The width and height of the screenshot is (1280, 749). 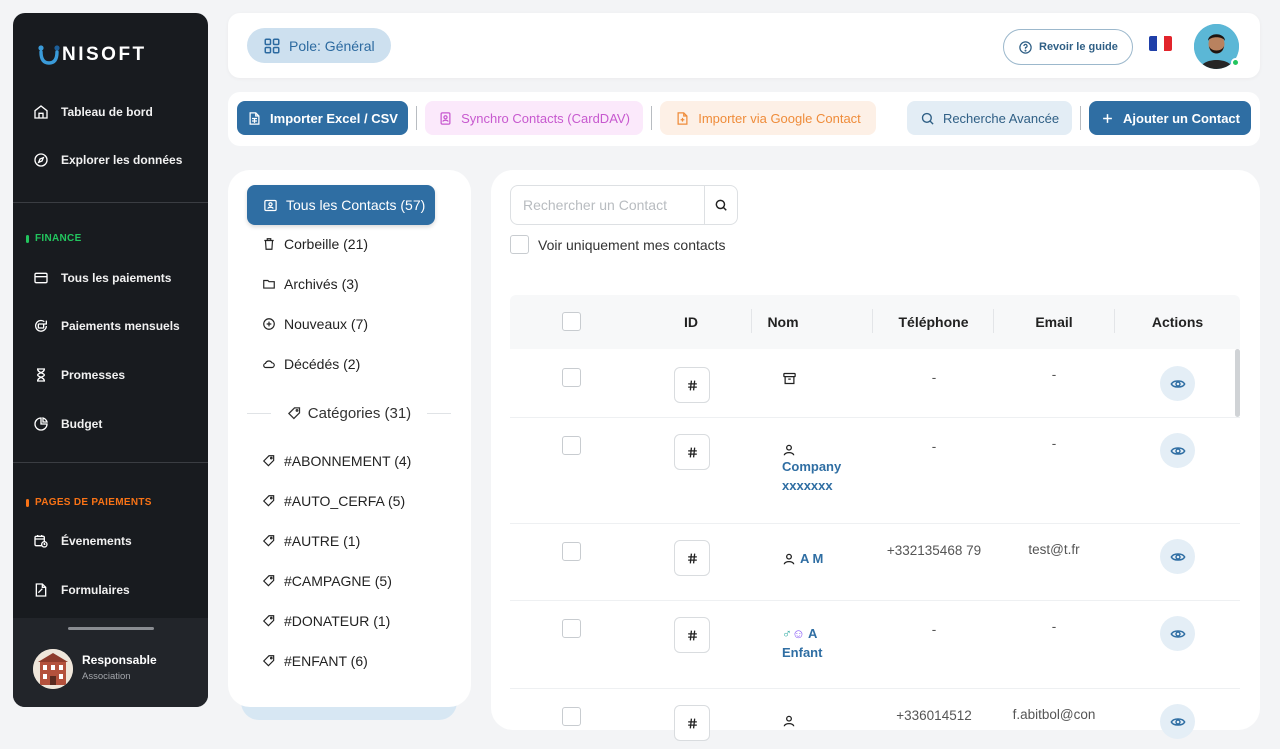 What do you see at coordinates (79, 375) in the screenshot?
I see `sidebar-item-promises: Promesses` at bounding box center [79, 375].